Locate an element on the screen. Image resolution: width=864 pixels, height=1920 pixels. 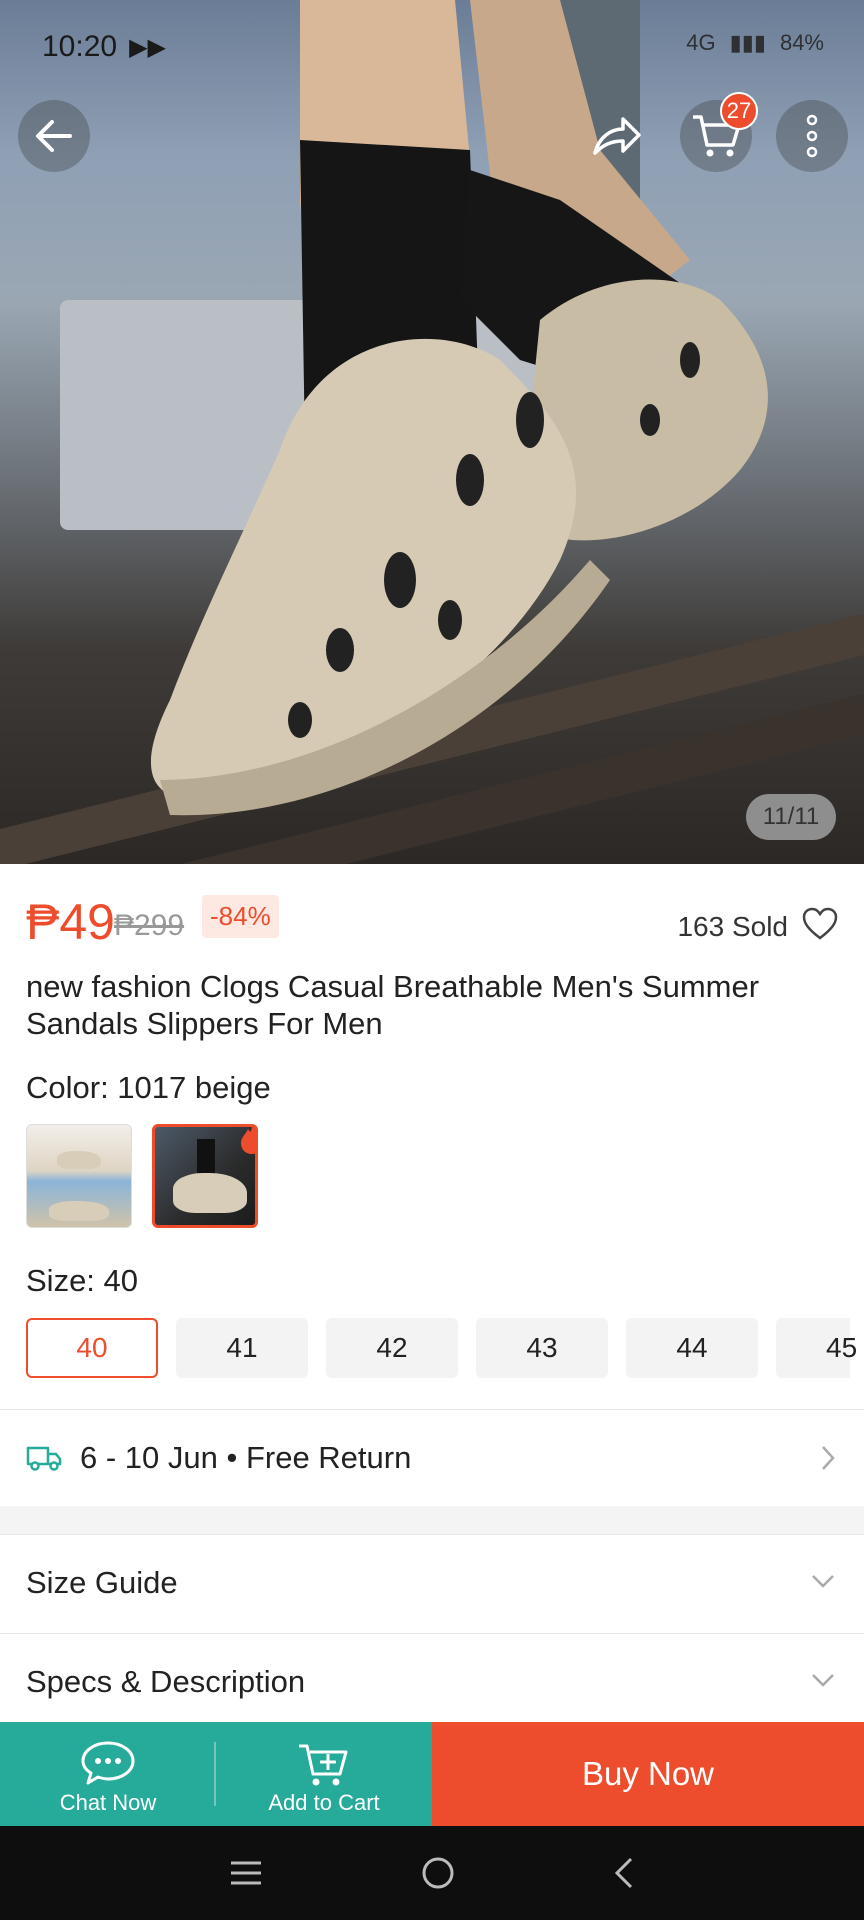
color-swatch-selected is located at coordinates (205, 1176).